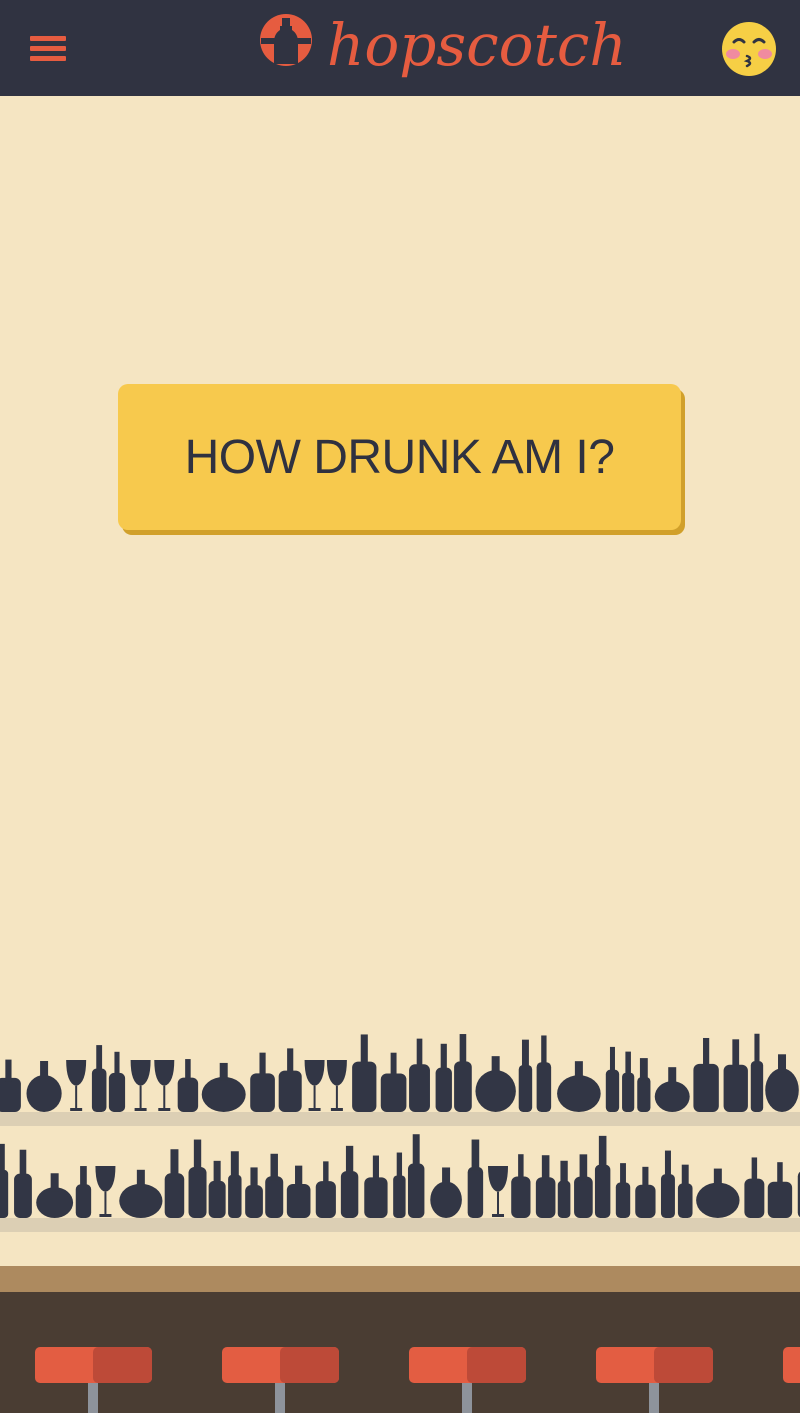 The height and width of the screenshot is (1413, 800). I want to click on hopscotch-logo: hopscotch, so click(442, 48).